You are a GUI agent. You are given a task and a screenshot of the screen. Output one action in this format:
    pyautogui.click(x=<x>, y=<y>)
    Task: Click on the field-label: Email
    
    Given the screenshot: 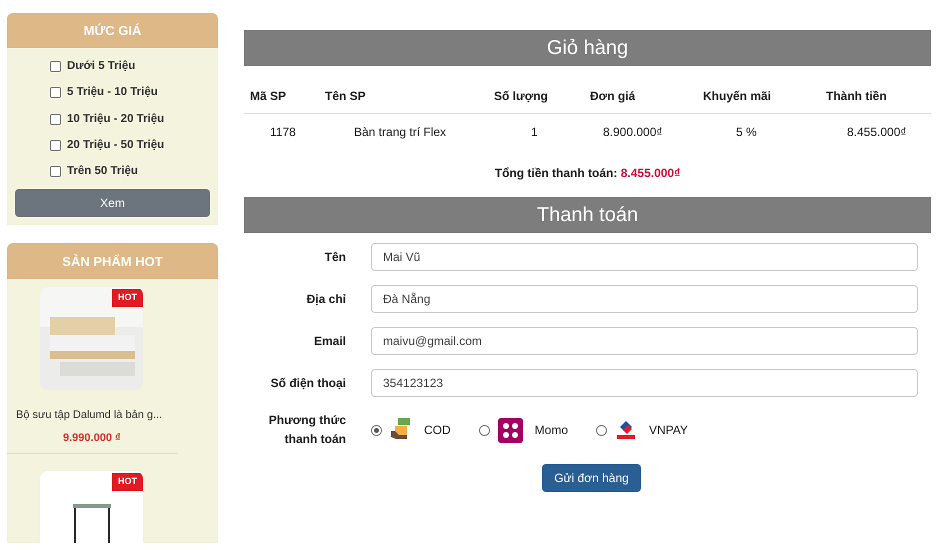 What is the action you would take?
    pyautogui.click(x=330, y=341)
    